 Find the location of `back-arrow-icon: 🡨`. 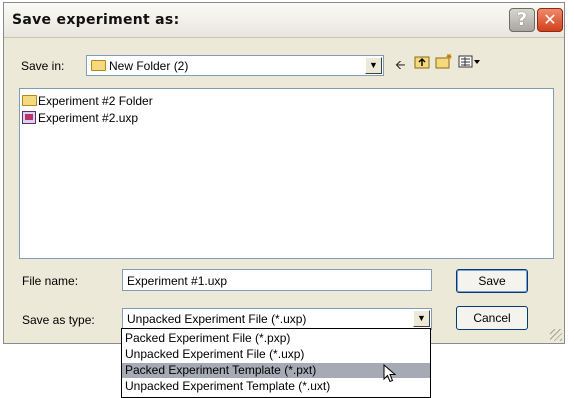

back-arrow-icon: 🡨 is located at coordinates (400, 67).